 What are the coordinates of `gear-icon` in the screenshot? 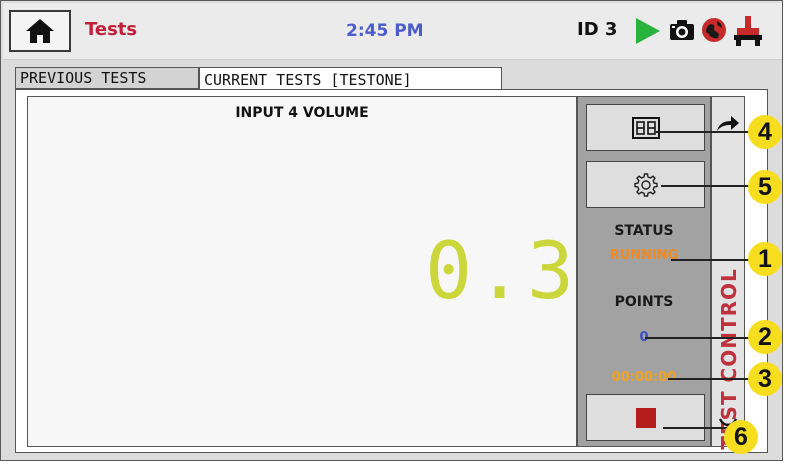 It's located at (645, 184).